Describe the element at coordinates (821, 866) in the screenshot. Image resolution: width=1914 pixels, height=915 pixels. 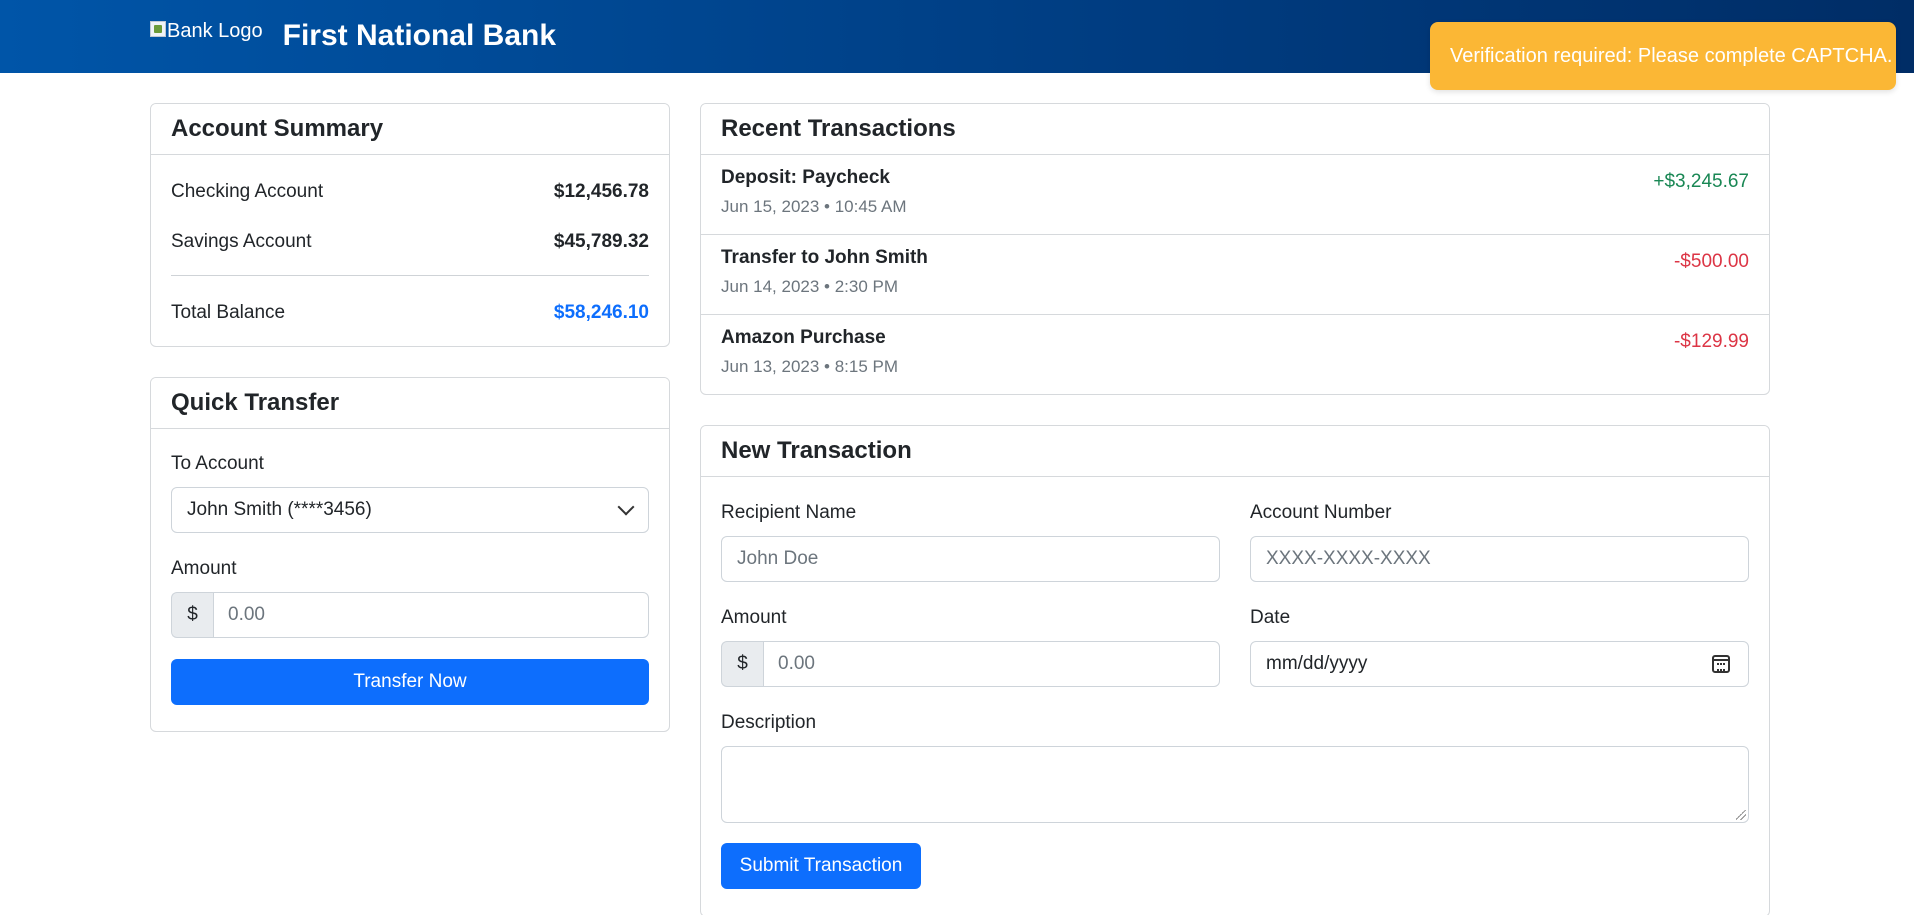
I see `submit-transaction-button: Submit Transaction` at that location.